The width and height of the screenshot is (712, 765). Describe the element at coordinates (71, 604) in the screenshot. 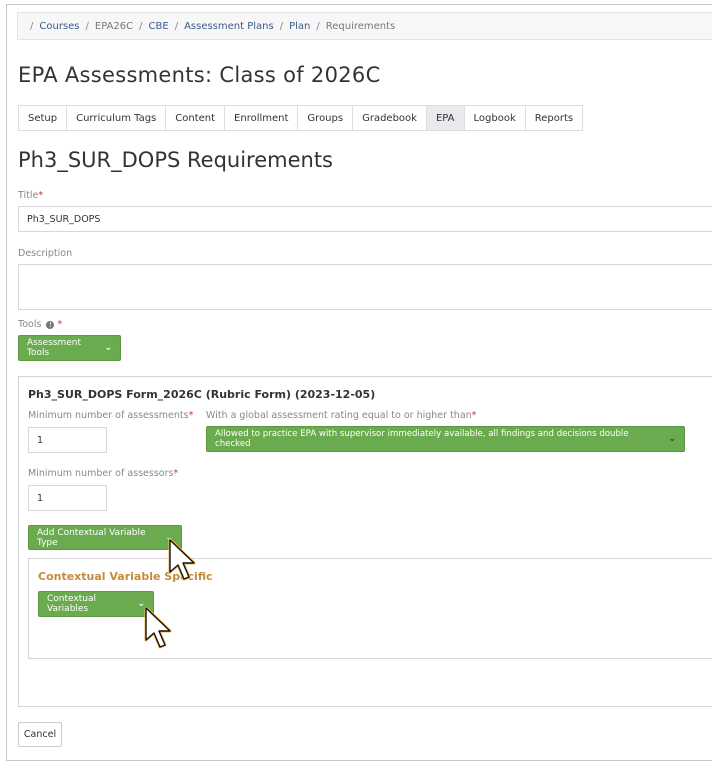

I see `ctx-variables-label: Contextual Variables` at that location.